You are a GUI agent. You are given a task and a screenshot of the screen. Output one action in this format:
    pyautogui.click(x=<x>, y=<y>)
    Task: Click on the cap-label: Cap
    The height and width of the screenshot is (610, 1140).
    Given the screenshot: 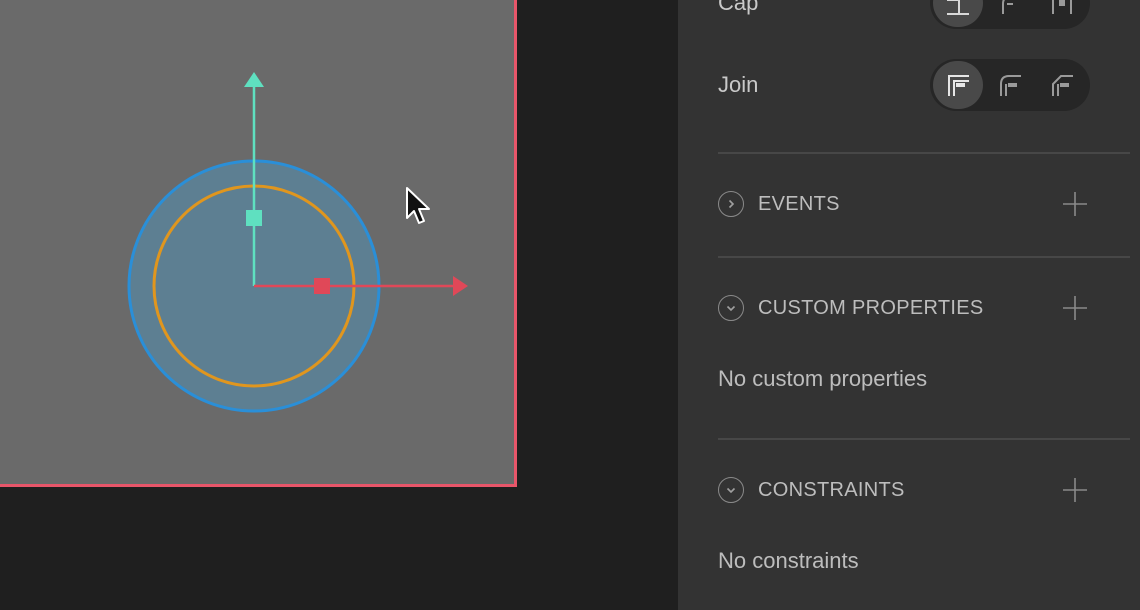 What is the action you would take?
    pyautogui.click(x=738, y=7)
    